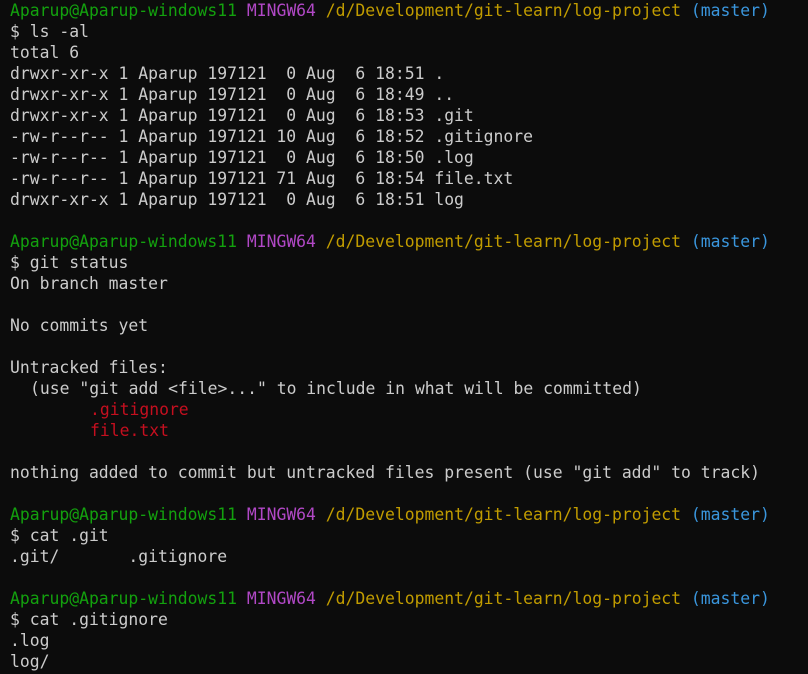 Image resolution: width=808 pixels, height=674 pixels. What do you see at coordinates (89, 367) in the screenshot?
I see `output-line: Untracked files:` at bounding box center [89, 367].